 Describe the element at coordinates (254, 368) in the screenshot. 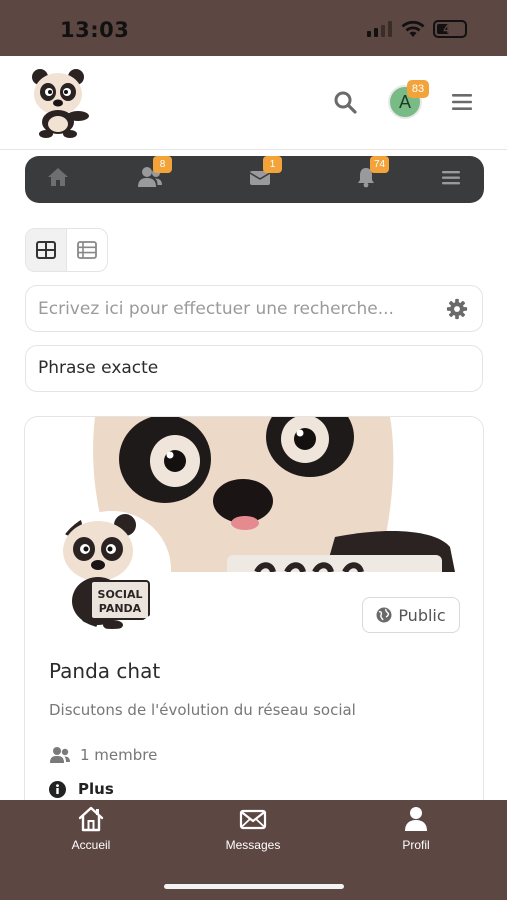

I see `exact-phrase-select: Phrase exacte` at that location.